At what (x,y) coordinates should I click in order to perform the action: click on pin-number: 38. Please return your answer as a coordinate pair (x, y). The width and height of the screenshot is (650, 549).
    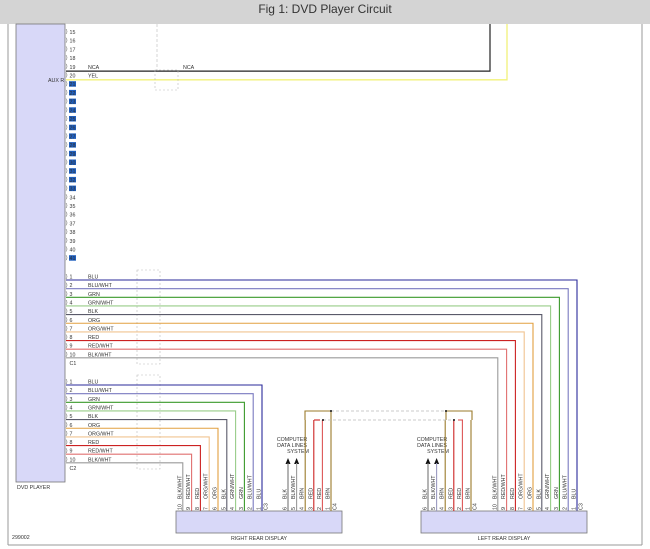
    Looking at the image, I should click on (73, 233).